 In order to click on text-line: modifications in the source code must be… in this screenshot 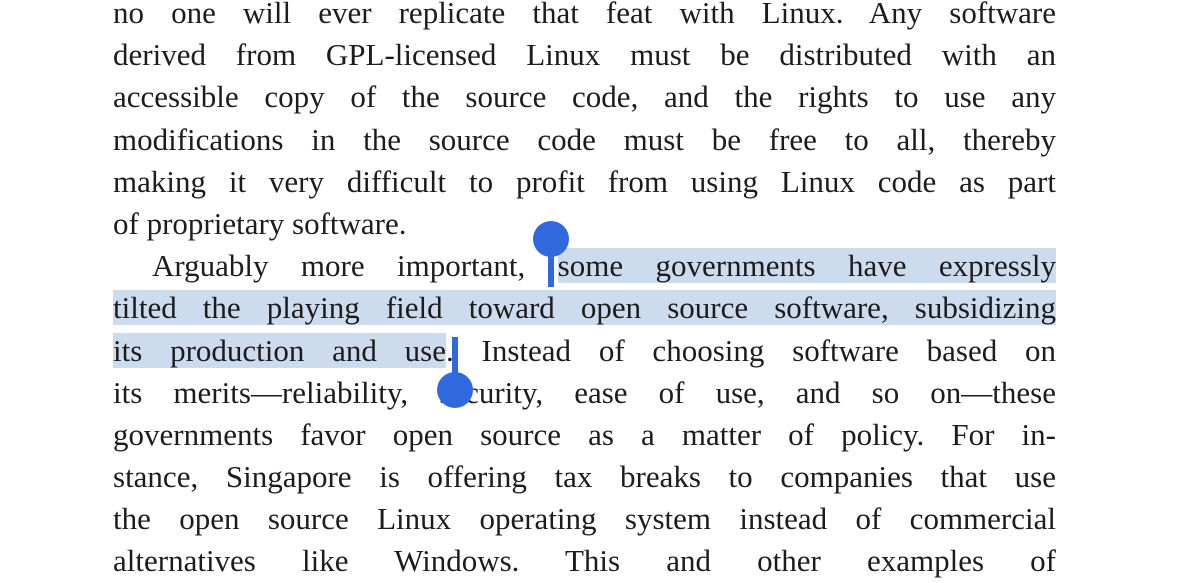, I will do `click(584, 139)`.